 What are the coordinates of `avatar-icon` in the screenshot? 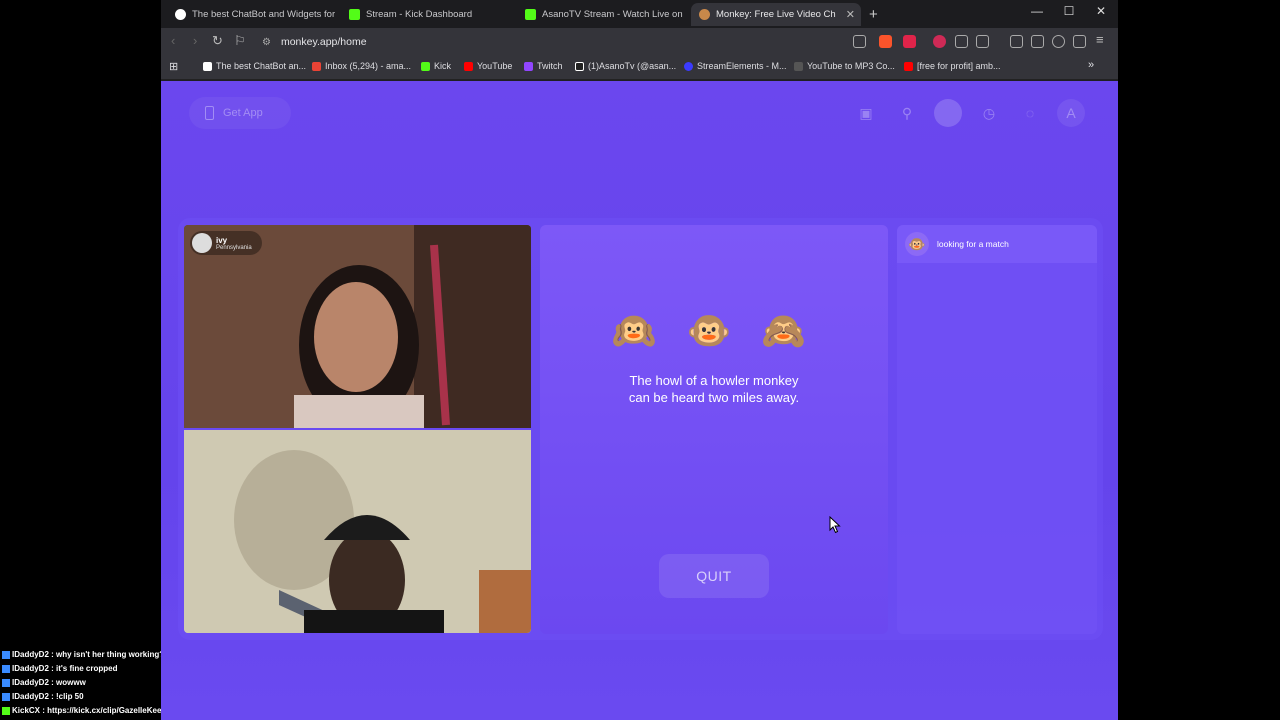 It's located at (948, 113).